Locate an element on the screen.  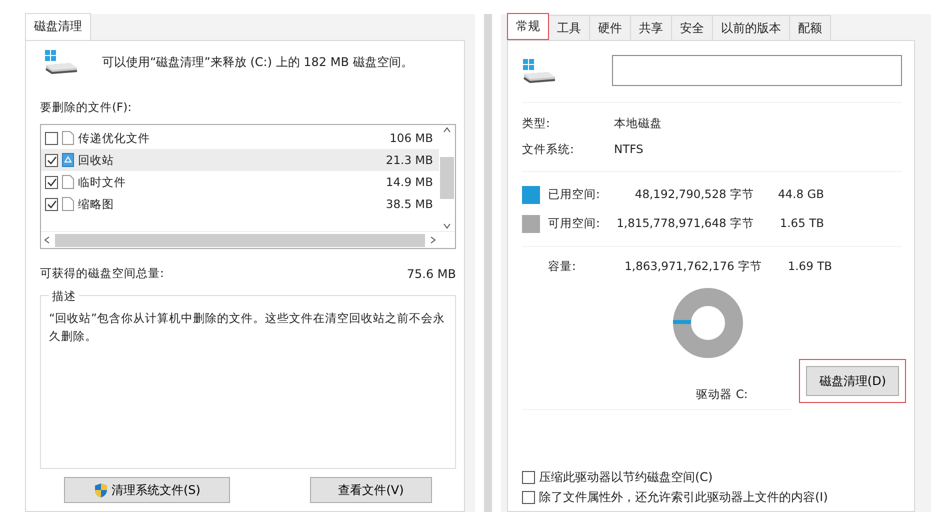
name-field is located at coordinates (757, 70).